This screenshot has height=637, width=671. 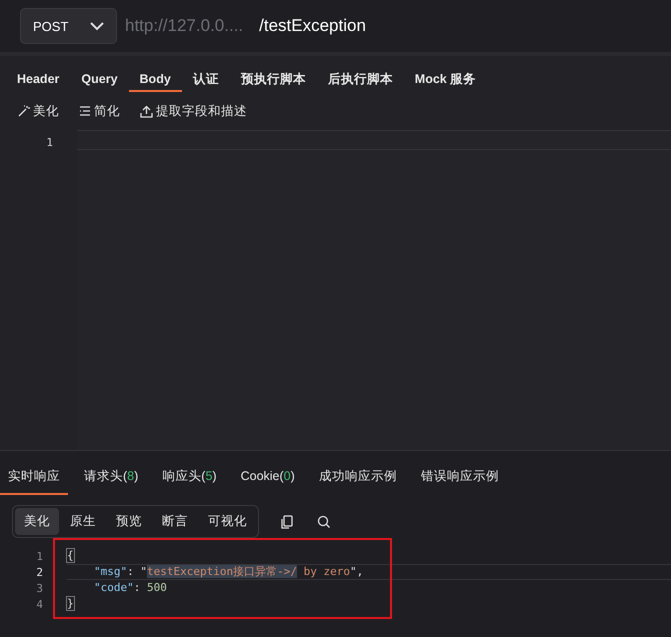 What do you see at coordinates (97, 26) in the screenshot?
I see `chevron-down-icon` at bounding box center [97, 26].